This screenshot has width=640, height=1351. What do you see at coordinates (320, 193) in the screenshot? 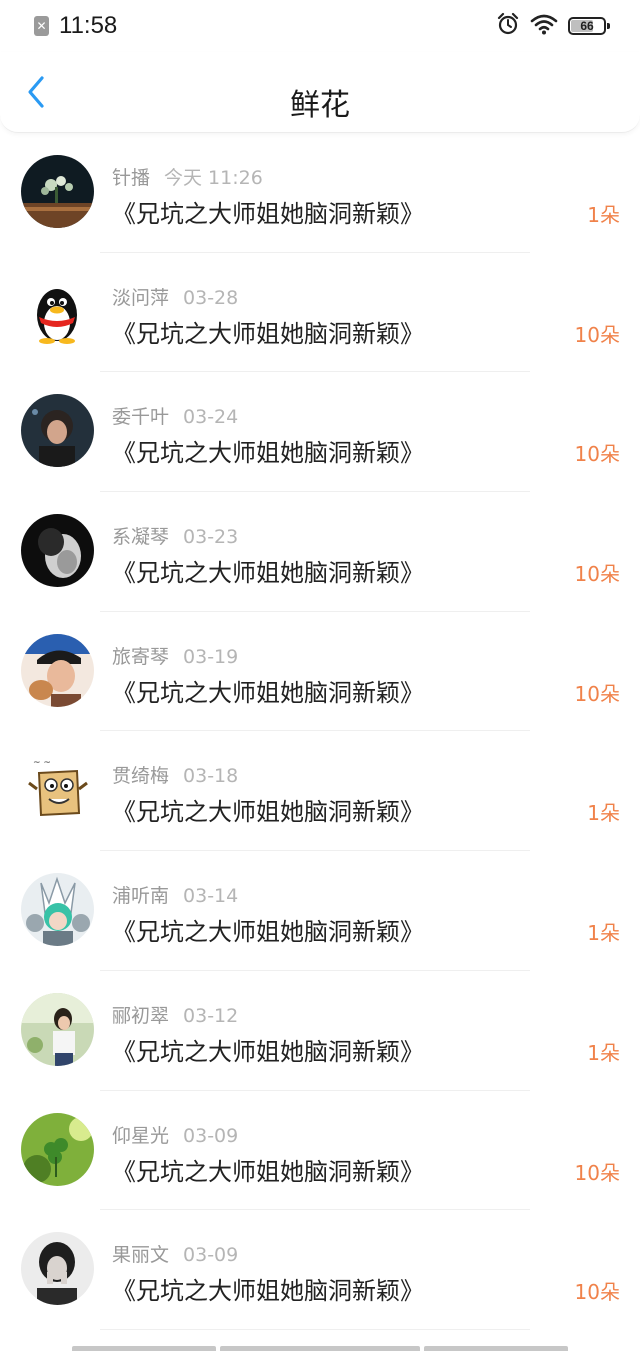
I see `list-item: 针播 今天 11:26 《兄坑之大师姐她脑洞新颖》 1朵` at bounding box center [320, 193].